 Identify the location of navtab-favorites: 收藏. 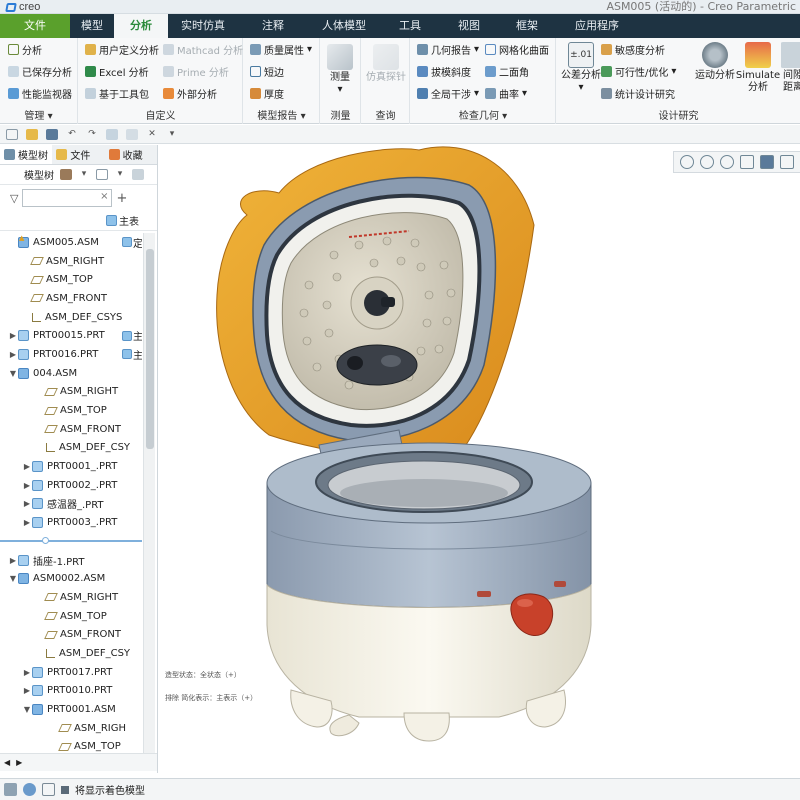
(131, 154).